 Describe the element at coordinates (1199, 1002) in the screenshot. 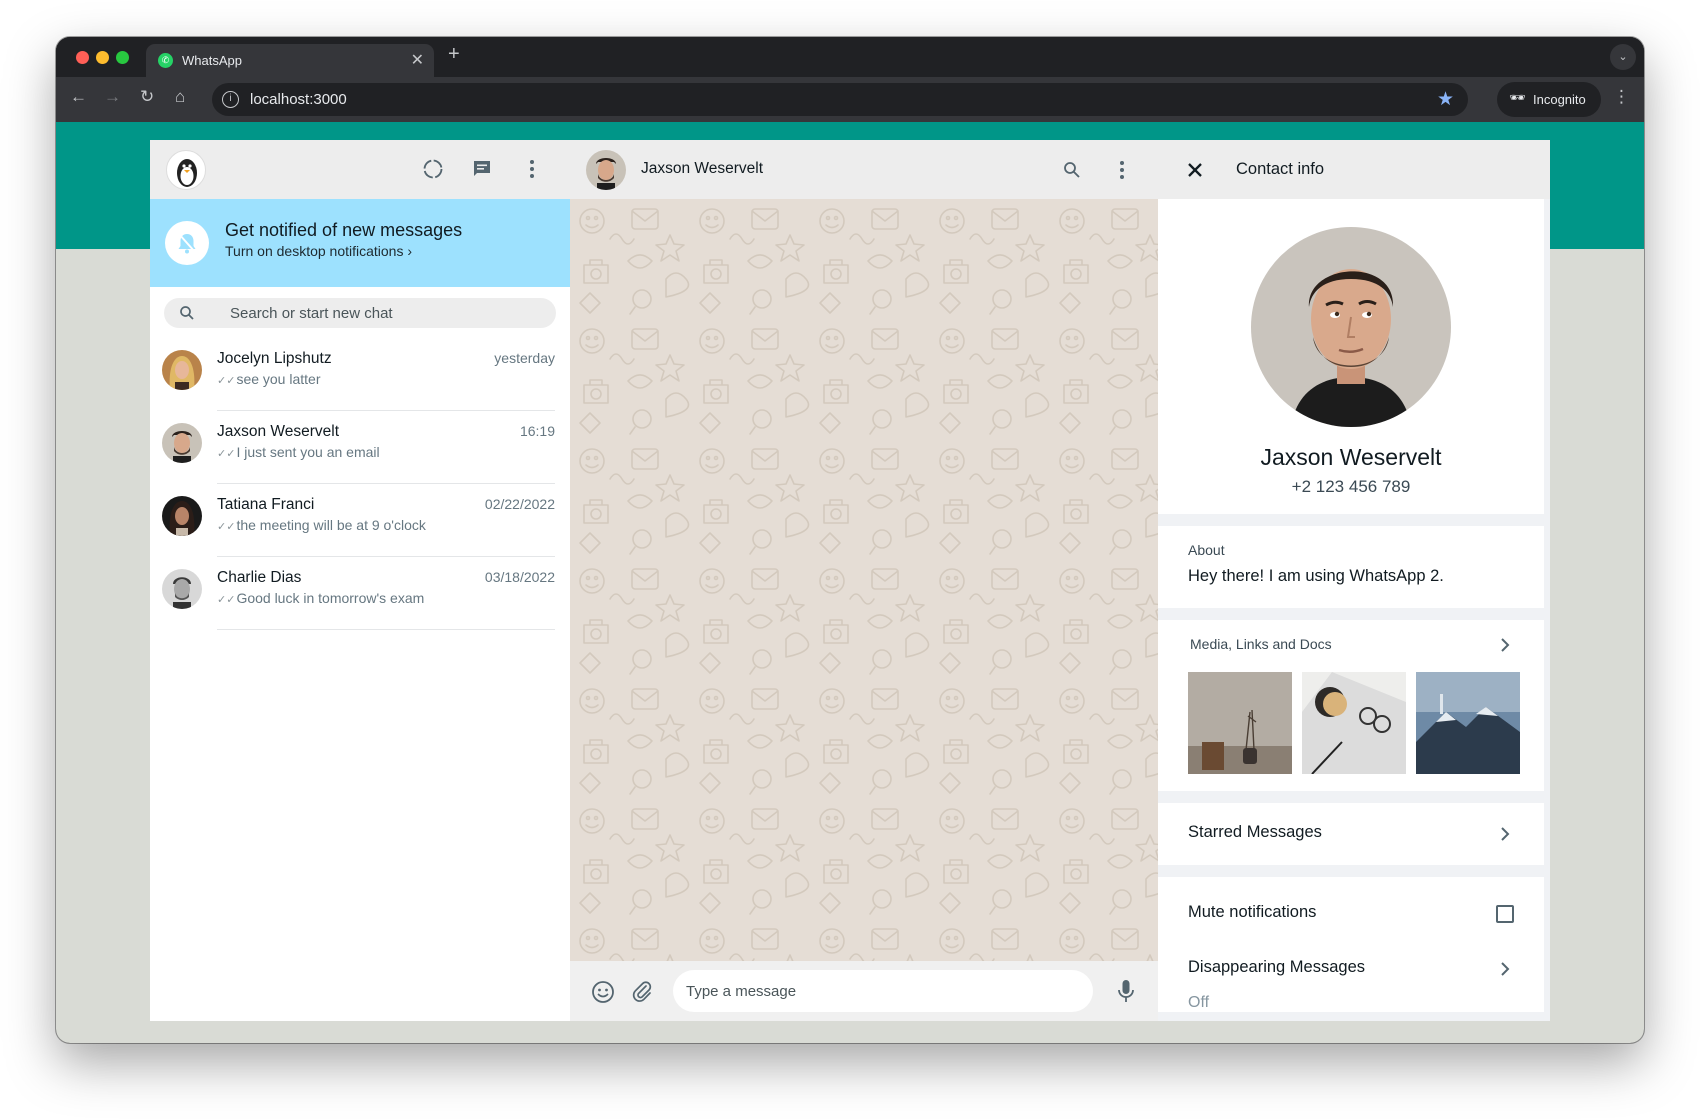

I see `disappearing-value: Off` at that location.